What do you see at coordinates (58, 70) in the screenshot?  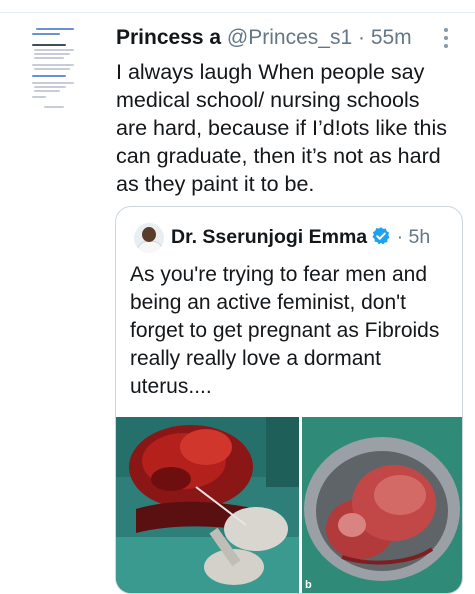 I see `author-avatar` at bounding box center [58, 70].